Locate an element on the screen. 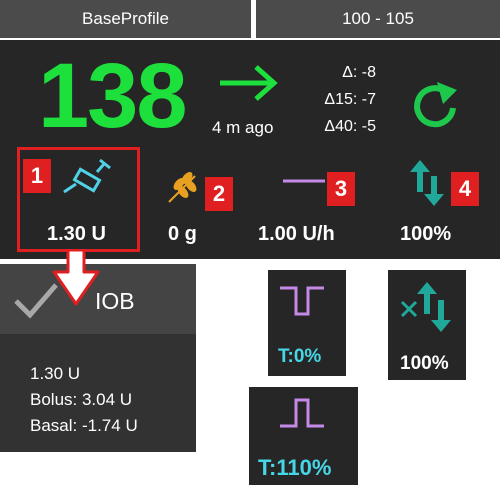 The height and width of the screenshot is (486, 500). badge-1: 1 is located at coordinates (37, 176).